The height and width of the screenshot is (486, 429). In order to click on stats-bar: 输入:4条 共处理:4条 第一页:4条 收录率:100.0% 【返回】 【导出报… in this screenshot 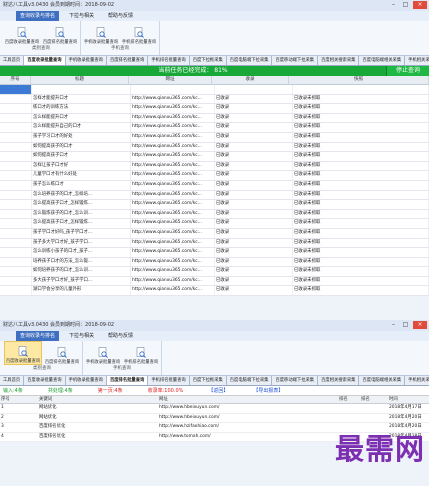, I will do `click(214, 391)`.